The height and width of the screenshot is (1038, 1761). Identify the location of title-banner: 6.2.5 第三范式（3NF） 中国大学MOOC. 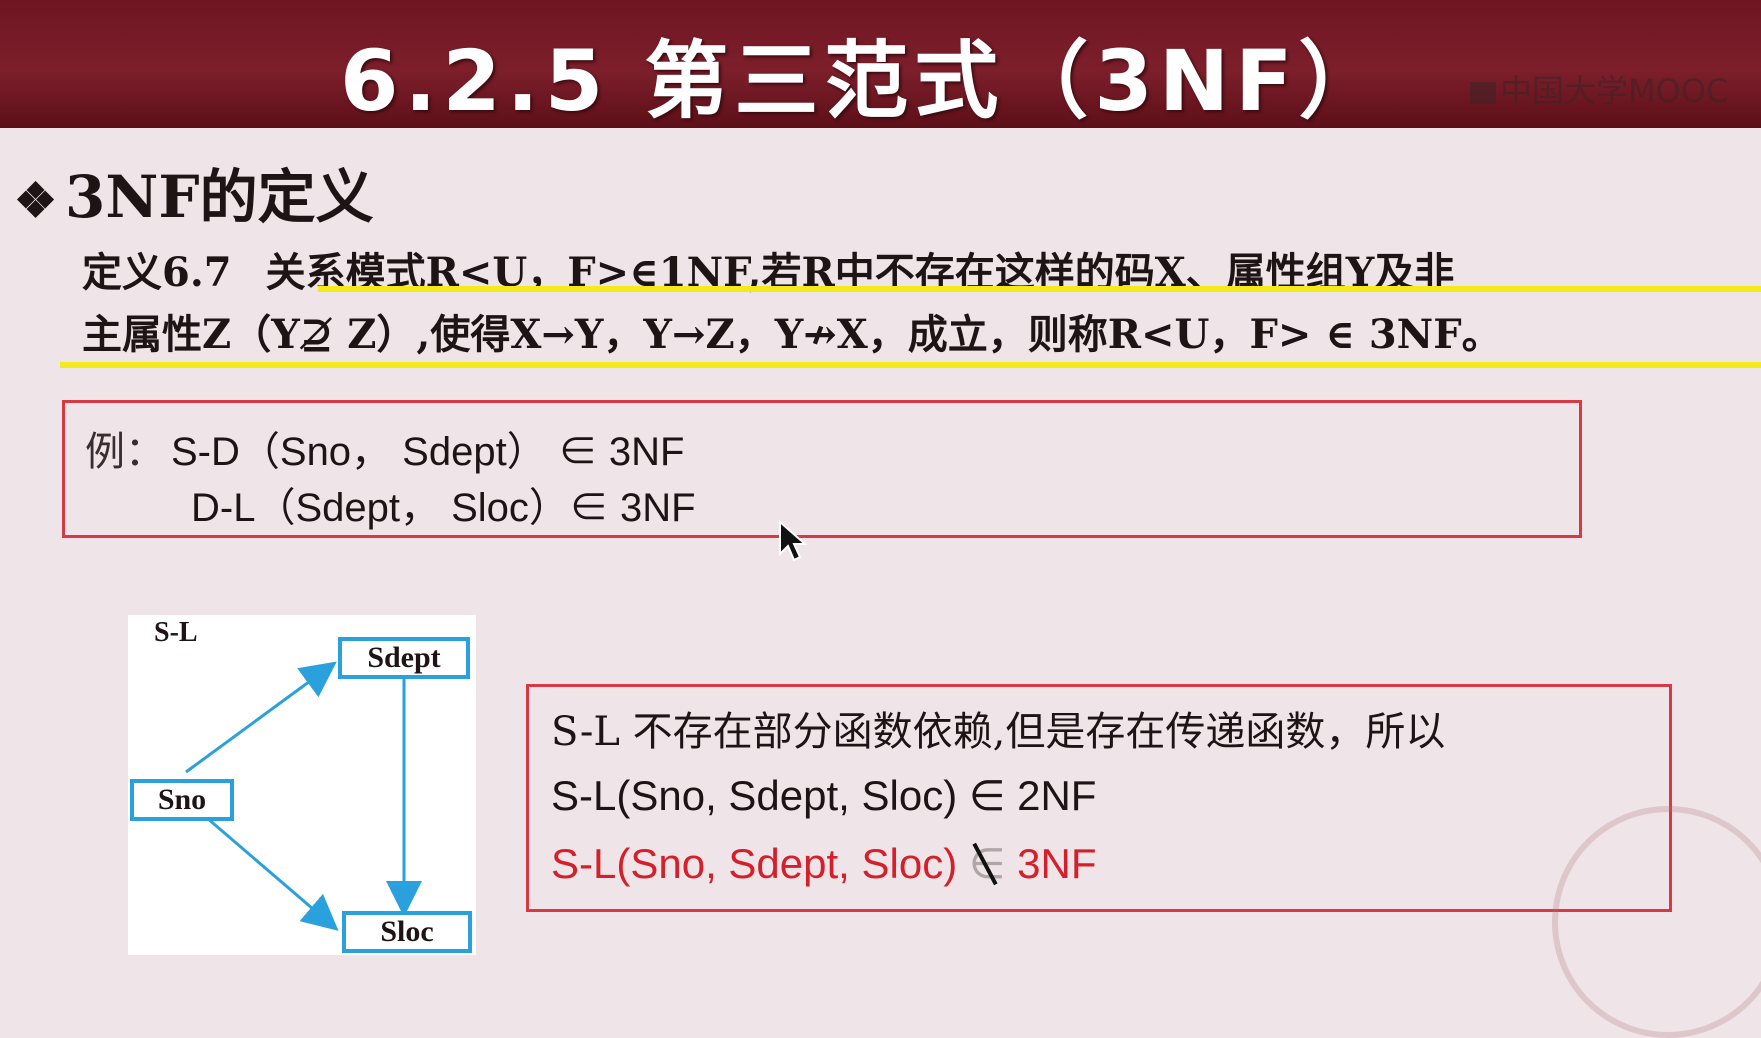
(880, 65).